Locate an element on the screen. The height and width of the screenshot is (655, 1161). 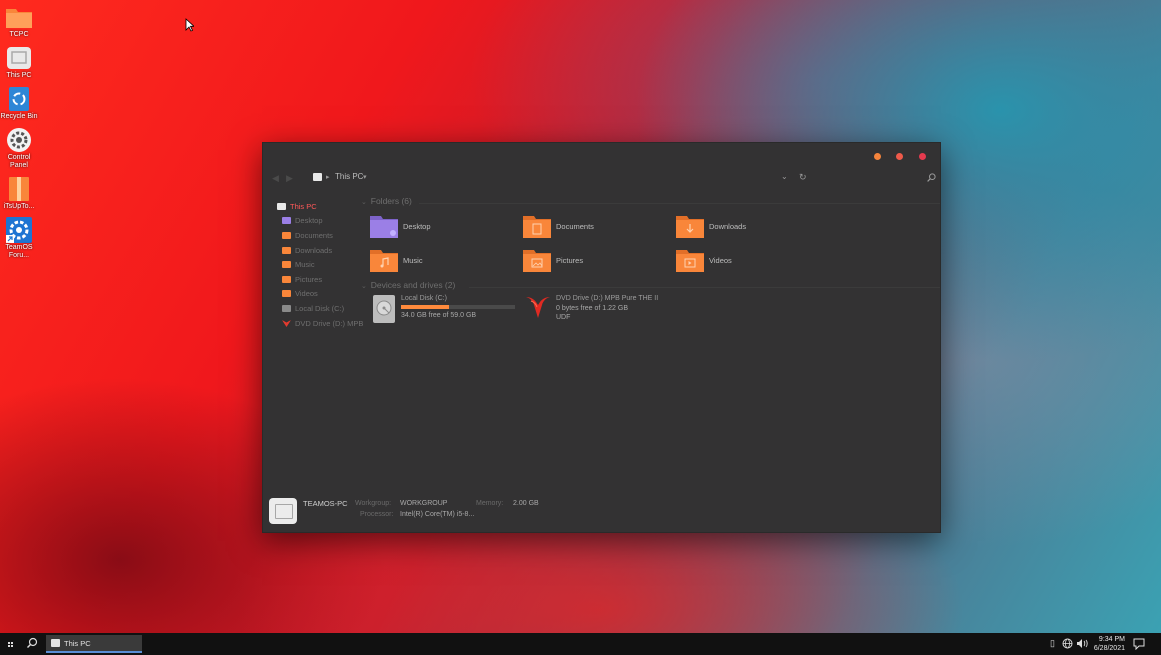
sidebar-item-local-disk: Local Disk (C:) is located at coordinates (322, 308).